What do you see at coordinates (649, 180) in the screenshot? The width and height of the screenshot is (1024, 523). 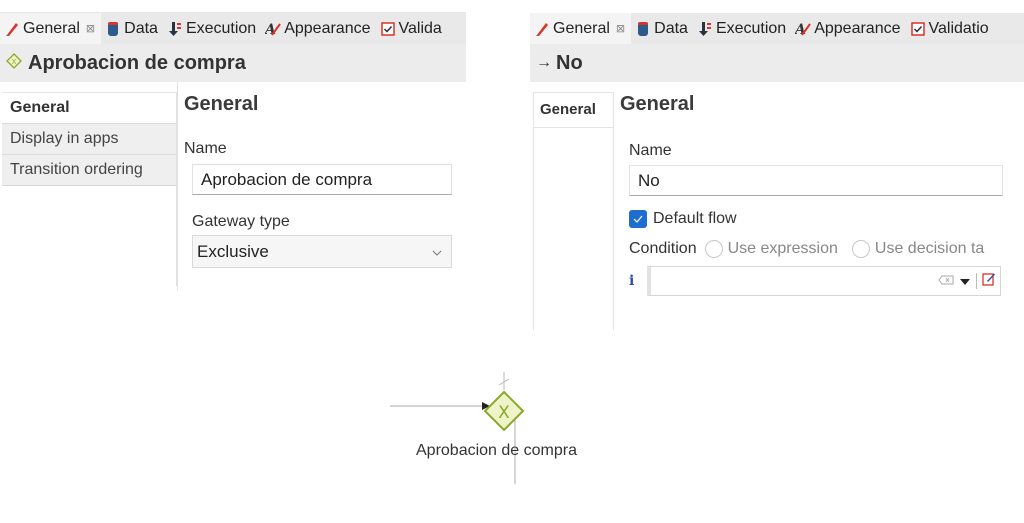 I see `name-input-value: No` at bounding box center [649, 180].